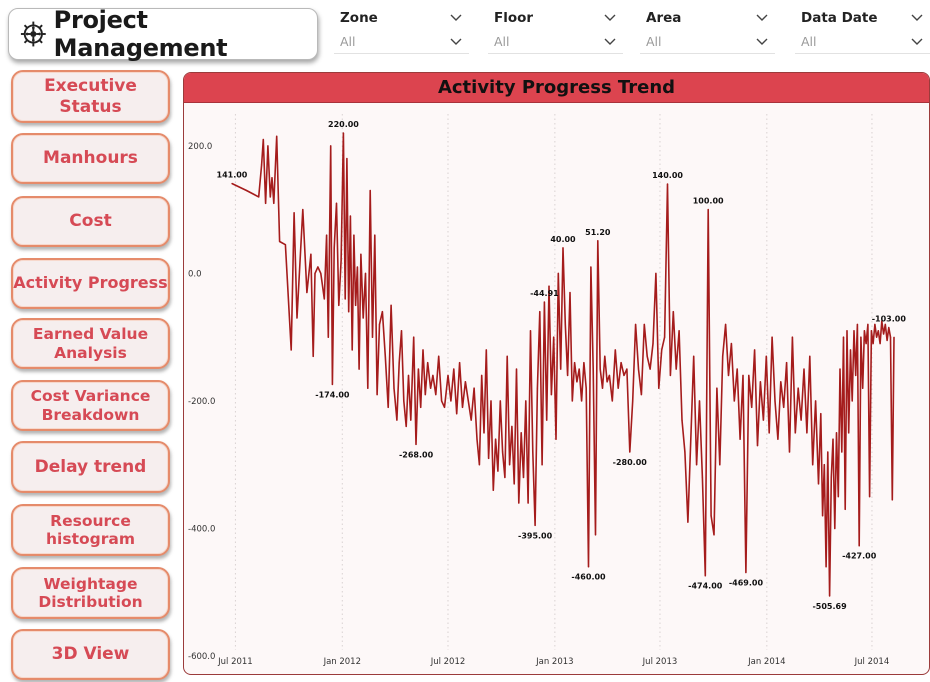 The height and width of the screenshot is (682, 930). Describe the element at coordinates (90, 283) in the screenshot. I see `nav-activity-progress-button: Activity Progress` at that location.